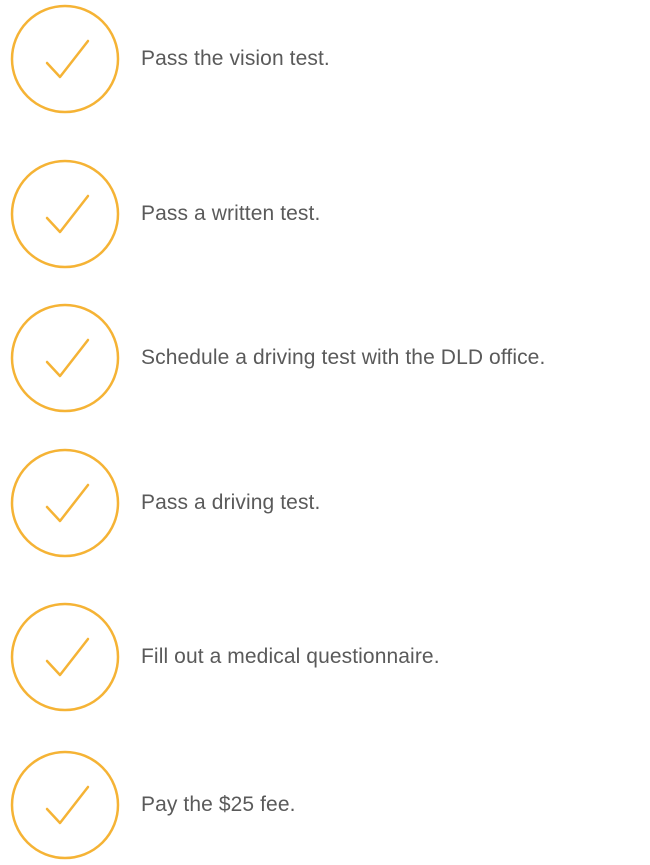 The width and height of the screenshot is (650, 865). What do you see at coordinates (218, 804) in the screenshot?
I see `checklist-item-label: Pay the $25 fee.` at bounding box center [218, 804].